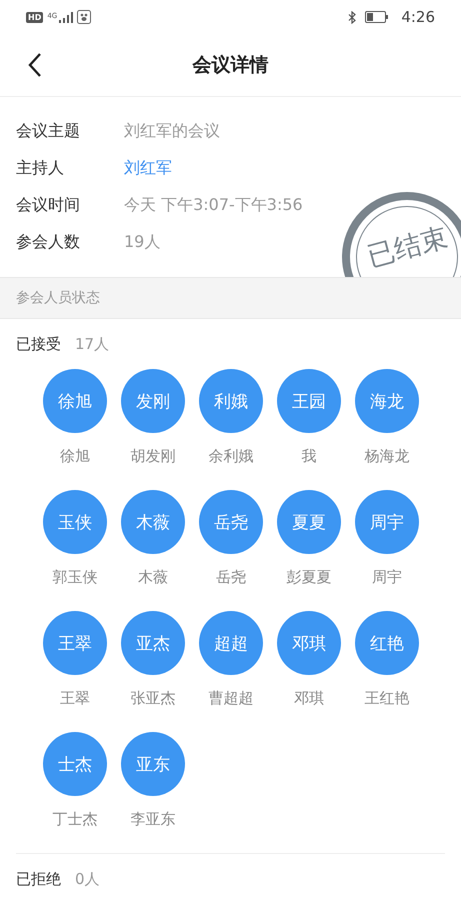 The width and height of the screenshot is (461, 901). Describe the element at coordinates (309, 698) in the screenshot. I see `person-name: 邓琪` at that location.